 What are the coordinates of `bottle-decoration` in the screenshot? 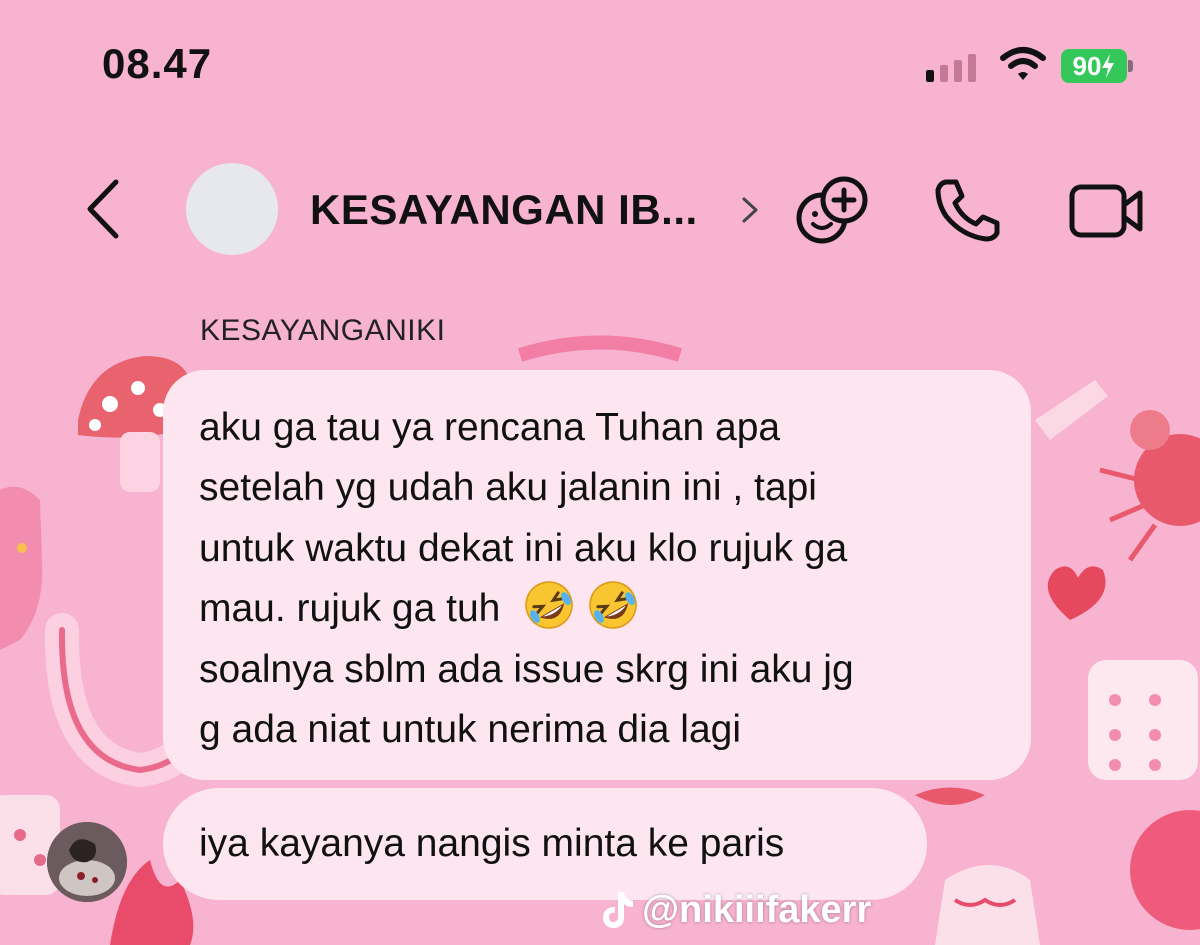 It's located at (987, 905).